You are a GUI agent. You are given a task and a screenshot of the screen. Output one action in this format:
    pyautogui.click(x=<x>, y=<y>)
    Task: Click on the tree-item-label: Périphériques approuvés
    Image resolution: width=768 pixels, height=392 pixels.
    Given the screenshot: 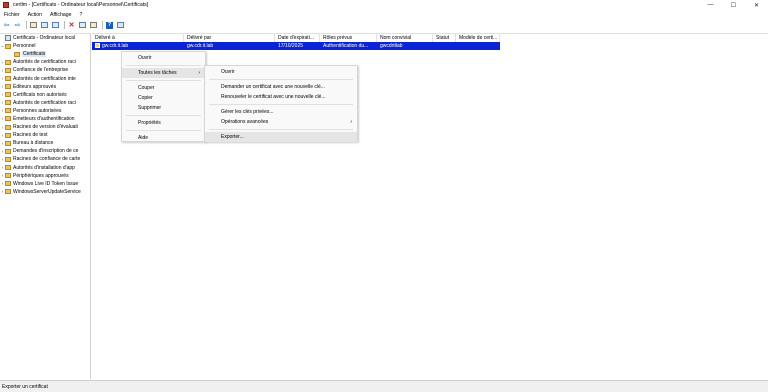 What is the action you would take?
    pyautogui.click(x=41, y=175)
    